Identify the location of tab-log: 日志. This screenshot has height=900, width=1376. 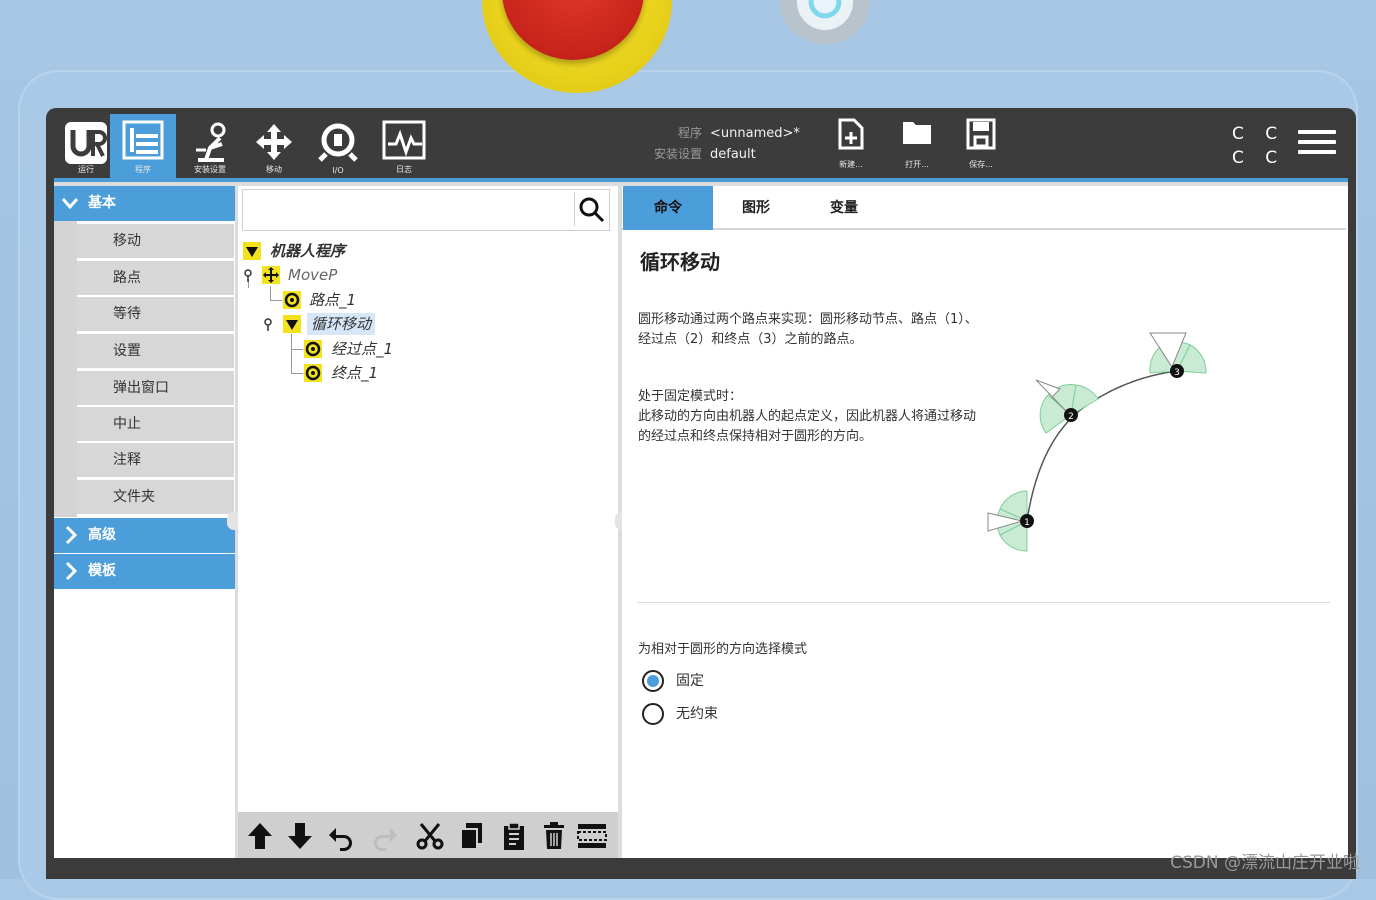
(404, 146).